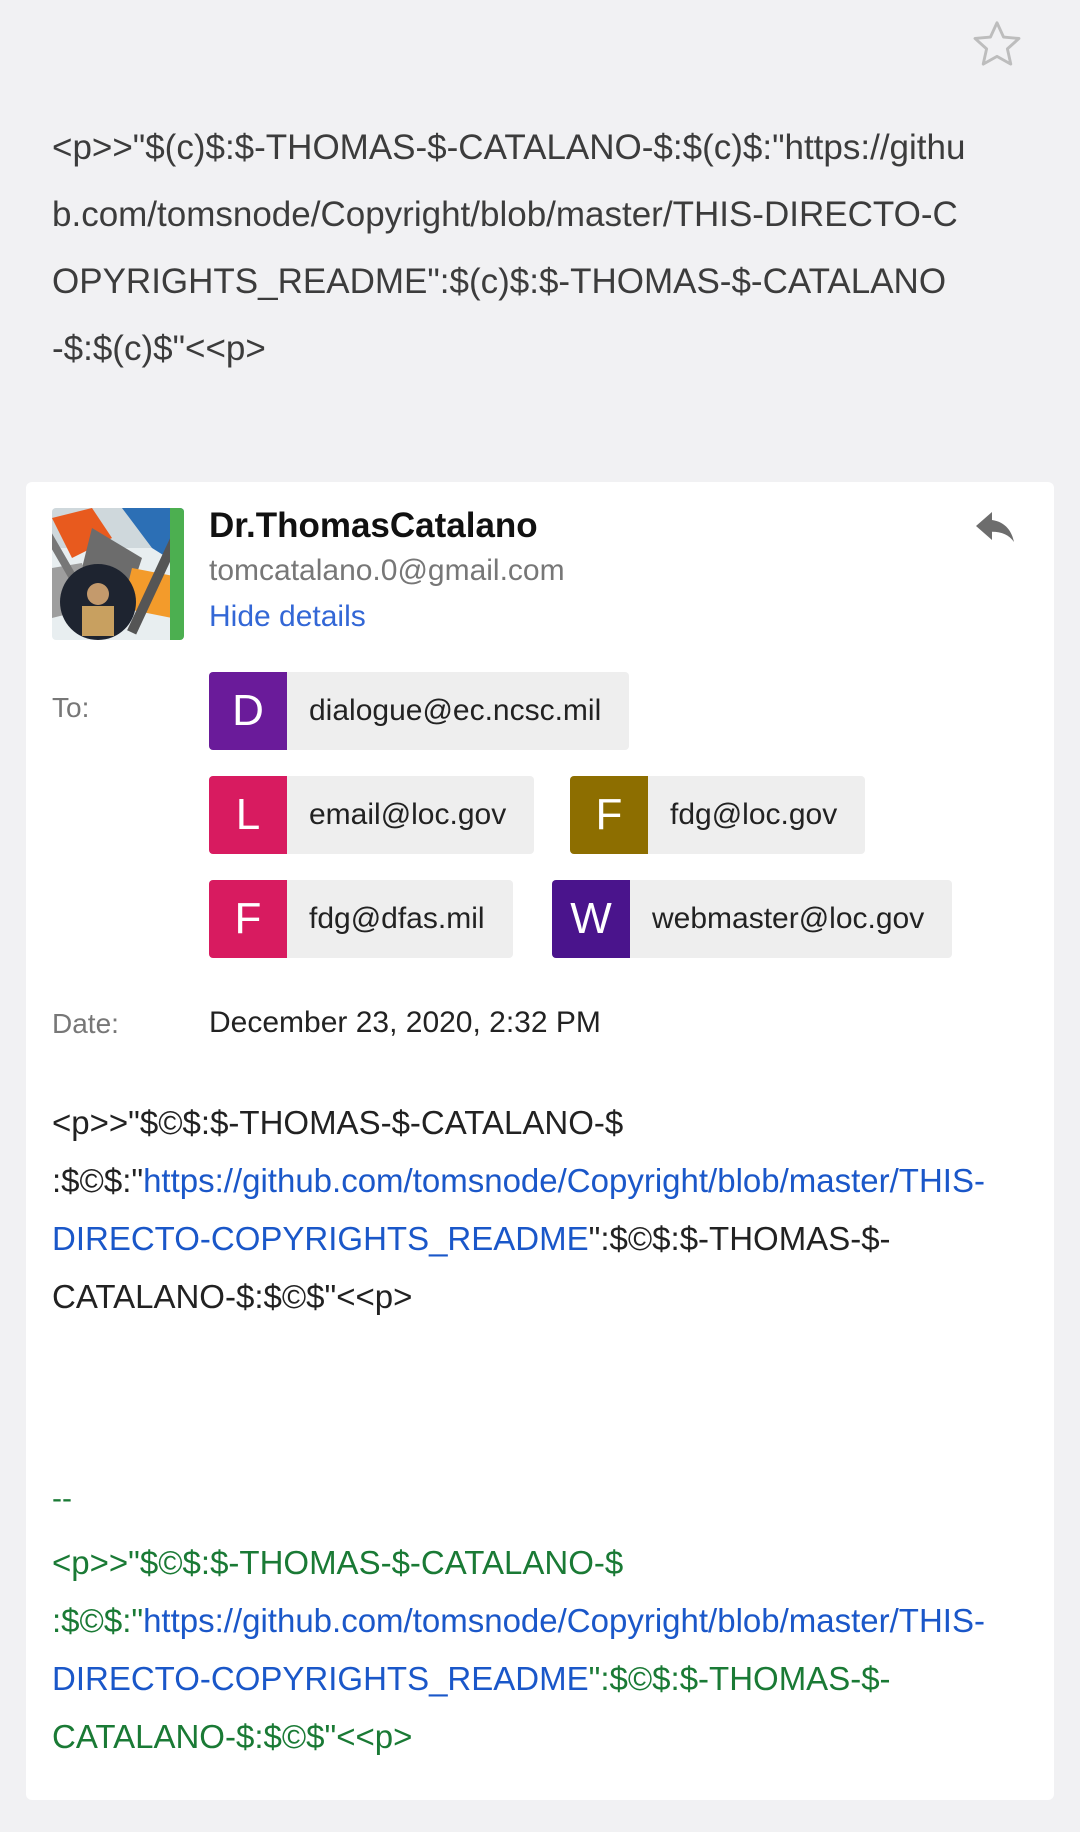 This screenshot has height=1832, width=1080. I want to click on recipient-chip: F fdg@loc.gov, so click(718, 815).